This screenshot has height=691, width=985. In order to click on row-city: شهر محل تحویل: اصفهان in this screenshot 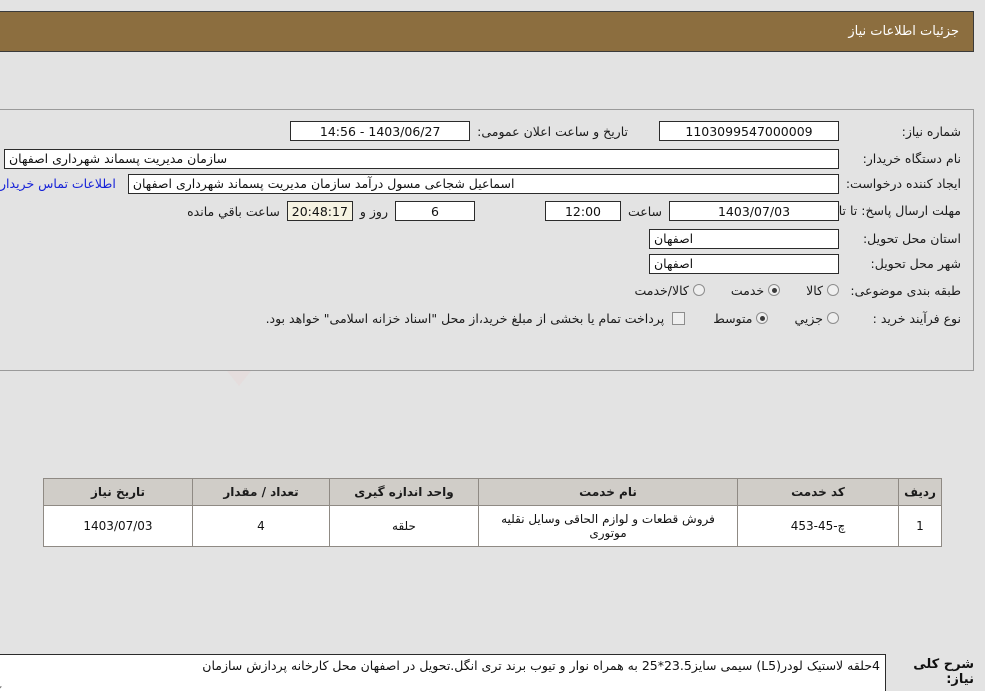, I will do `click(486, 263)`.